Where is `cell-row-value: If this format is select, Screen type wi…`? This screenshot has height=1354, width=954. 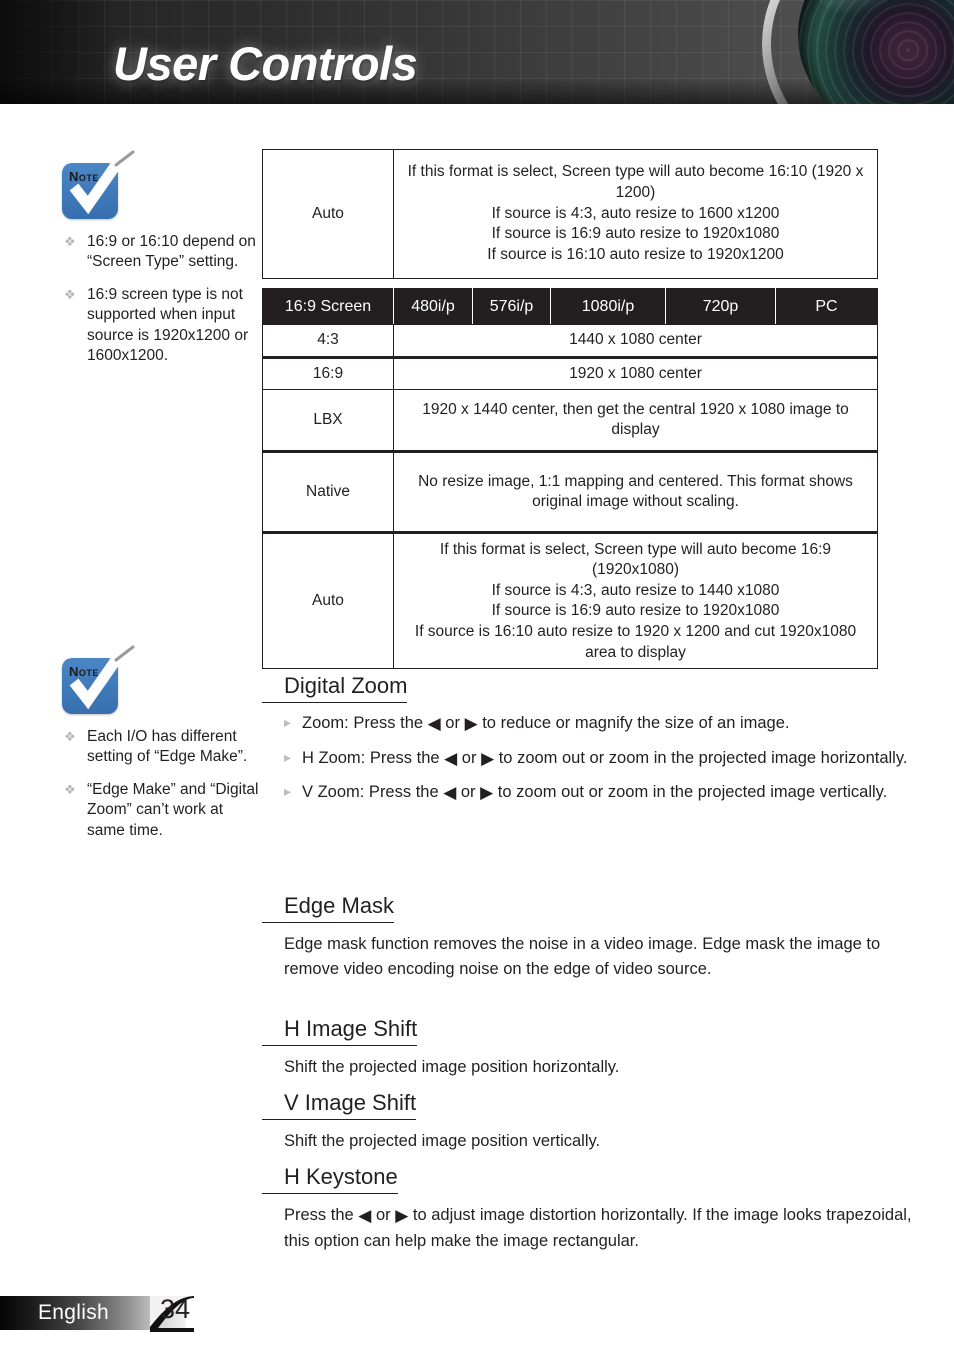
cell-row-value: If this format is select, Screen type wi… is located at coordinates (635, 600).